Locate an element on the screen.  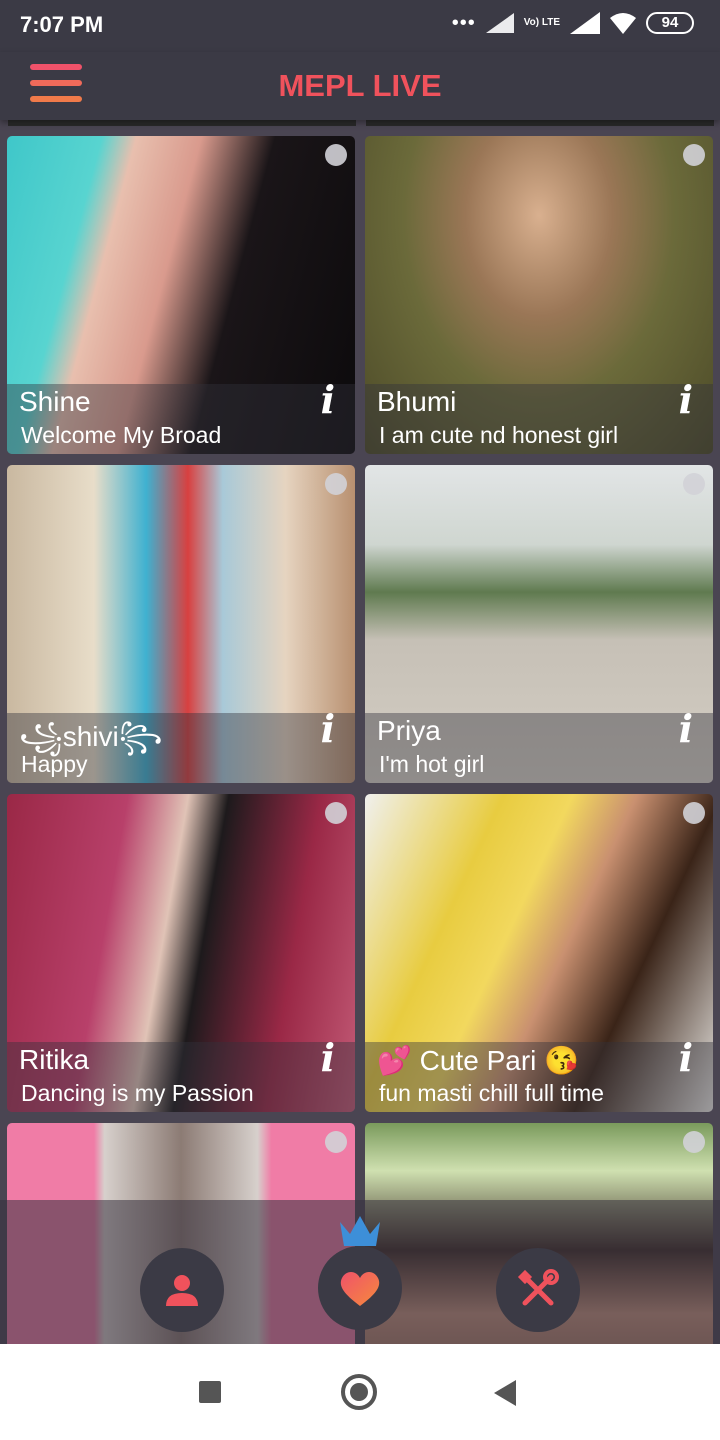
tools-icon is located at coordinates (538, 1287).